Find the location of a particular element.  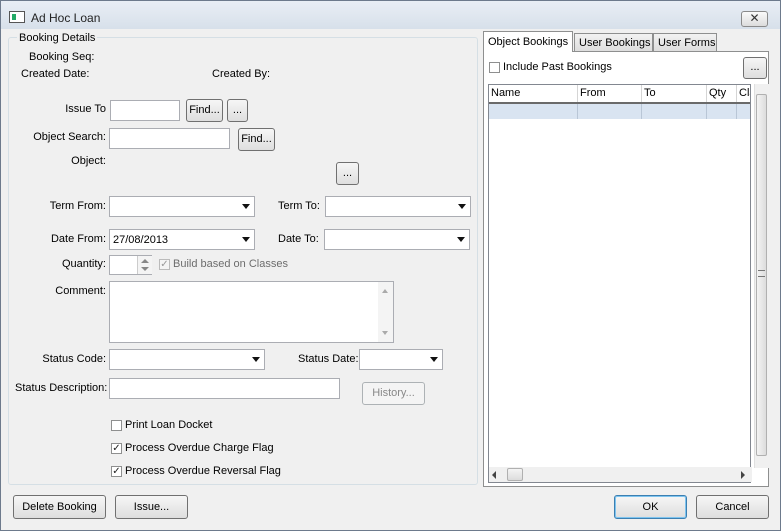

scroll-right-icon is located at coordinates (743, 475).